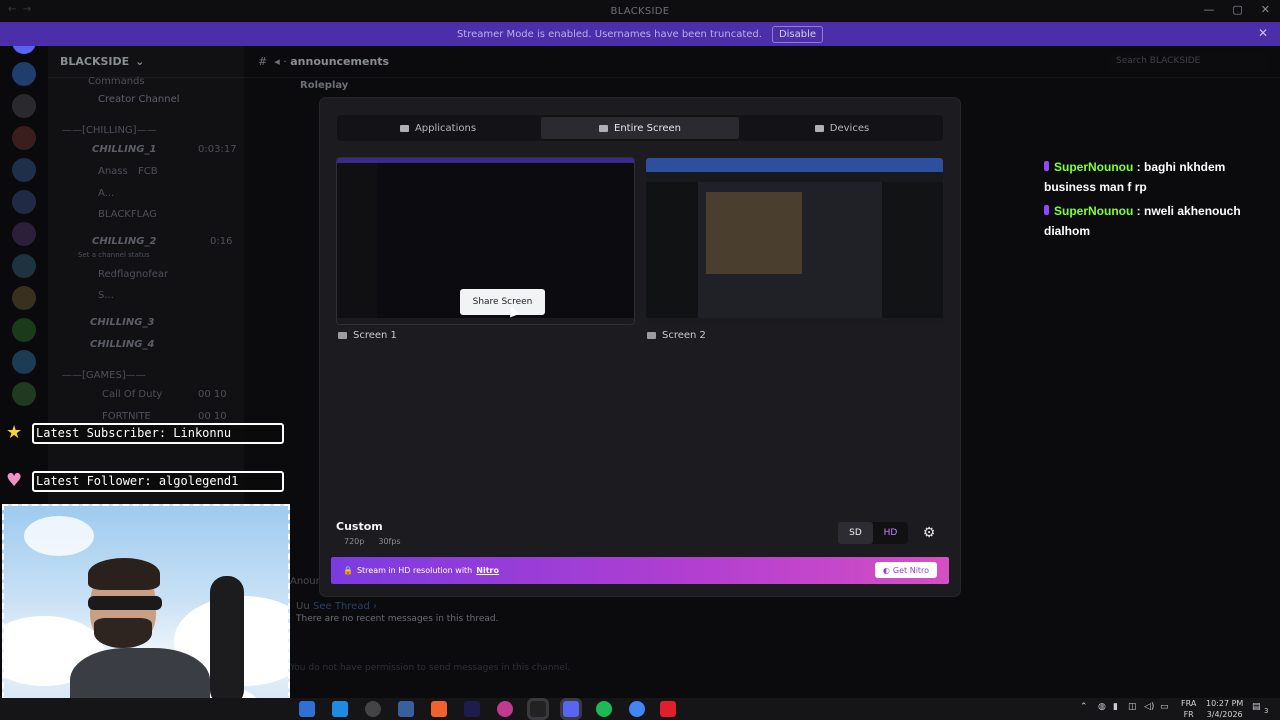  Describe the element at coordinates (404, 128) in the screenshot. I see `window-icon` at that location.